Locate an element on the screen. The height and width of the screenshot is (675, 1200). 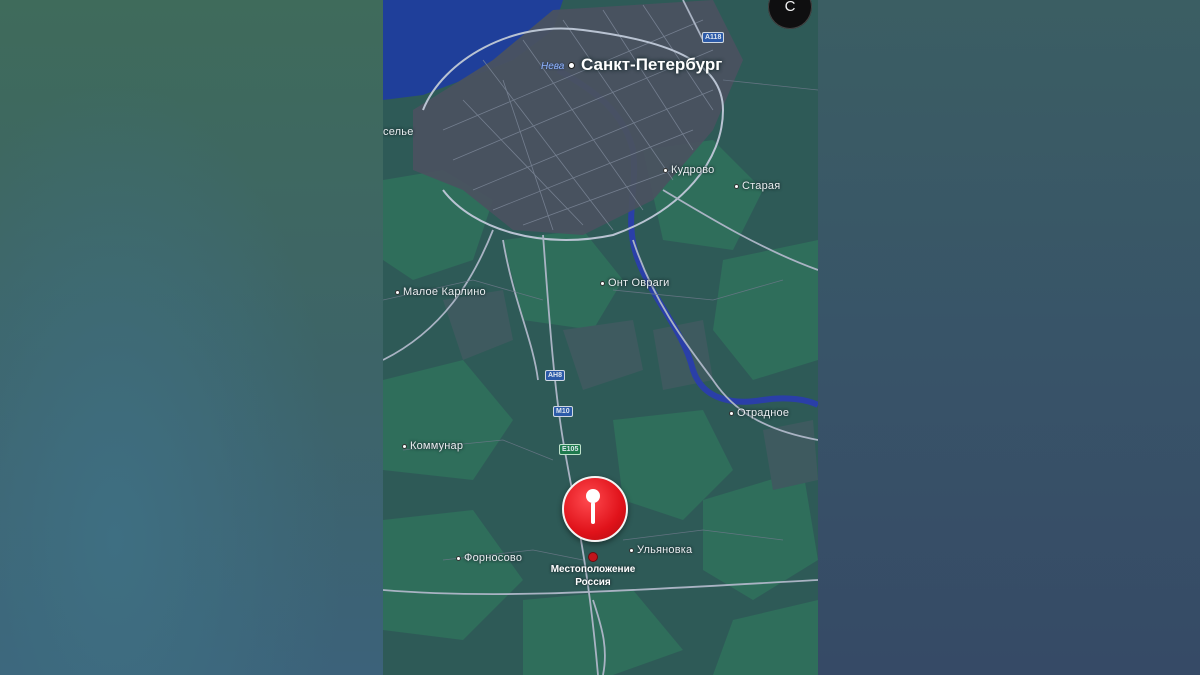
water-label-neva: Нева is located at coordinates (553, 66).